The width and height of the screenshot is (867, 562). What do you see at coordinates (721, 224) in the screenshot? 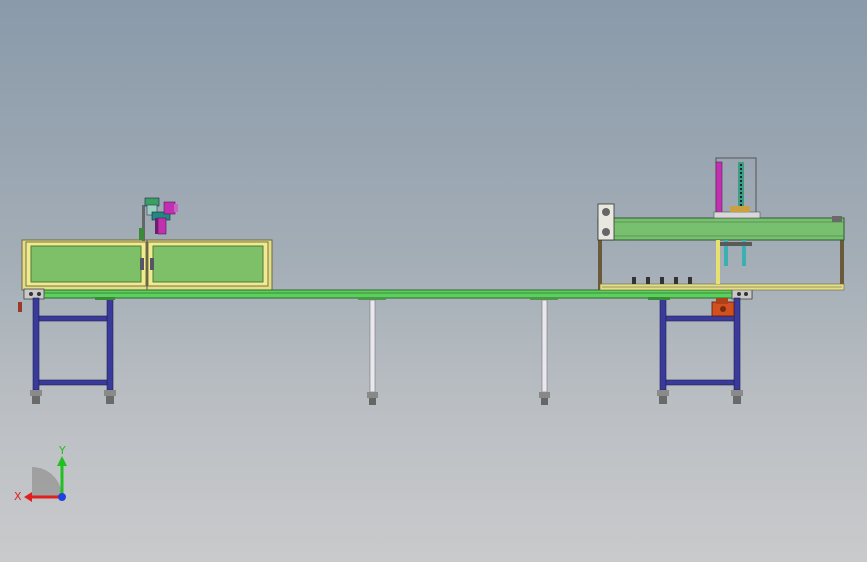
I see `right-press-unit` at bounding box center [721, 224].